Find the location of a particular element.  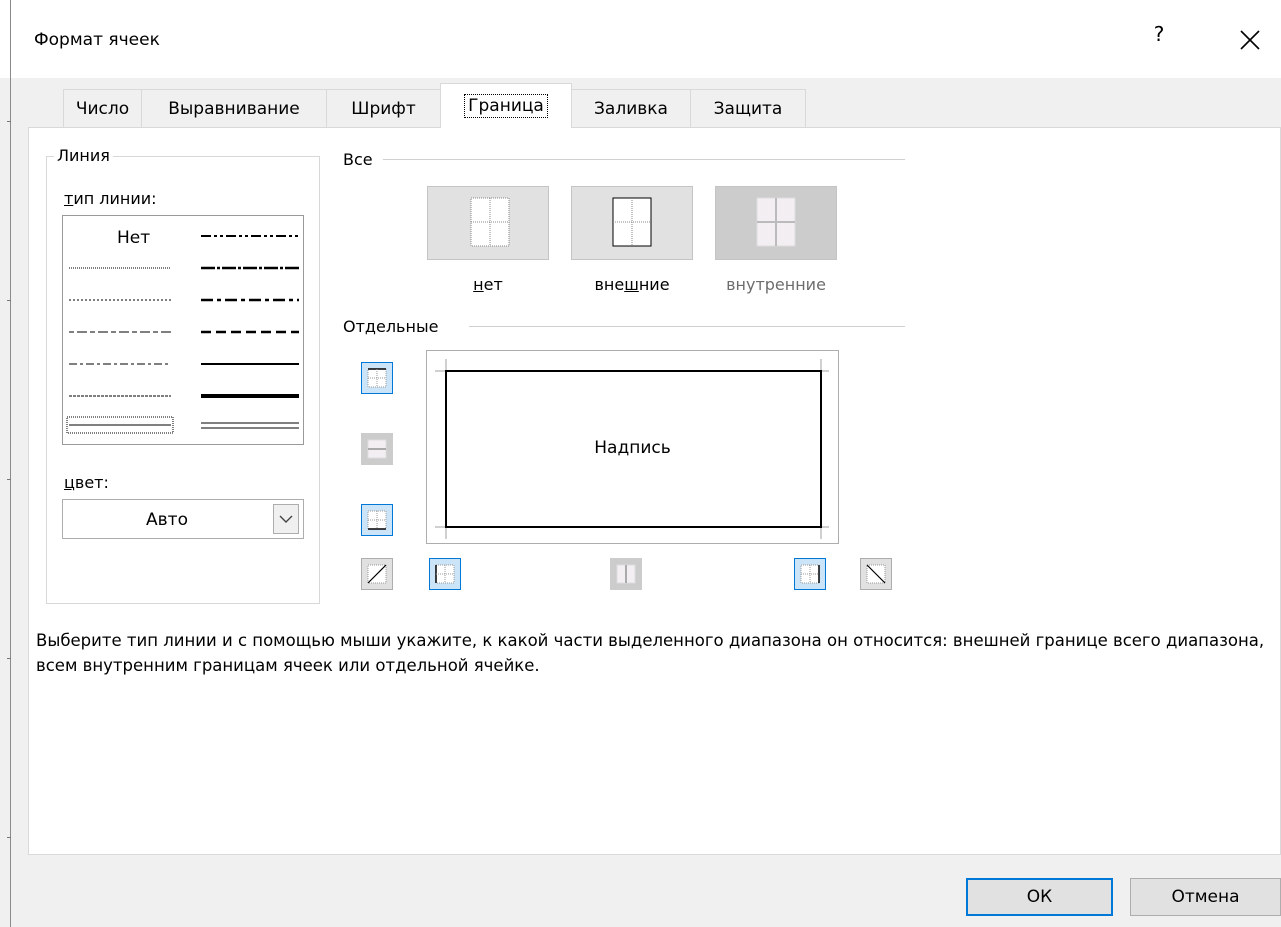

preset-none-label: нет is located at coordinates (488, 284).